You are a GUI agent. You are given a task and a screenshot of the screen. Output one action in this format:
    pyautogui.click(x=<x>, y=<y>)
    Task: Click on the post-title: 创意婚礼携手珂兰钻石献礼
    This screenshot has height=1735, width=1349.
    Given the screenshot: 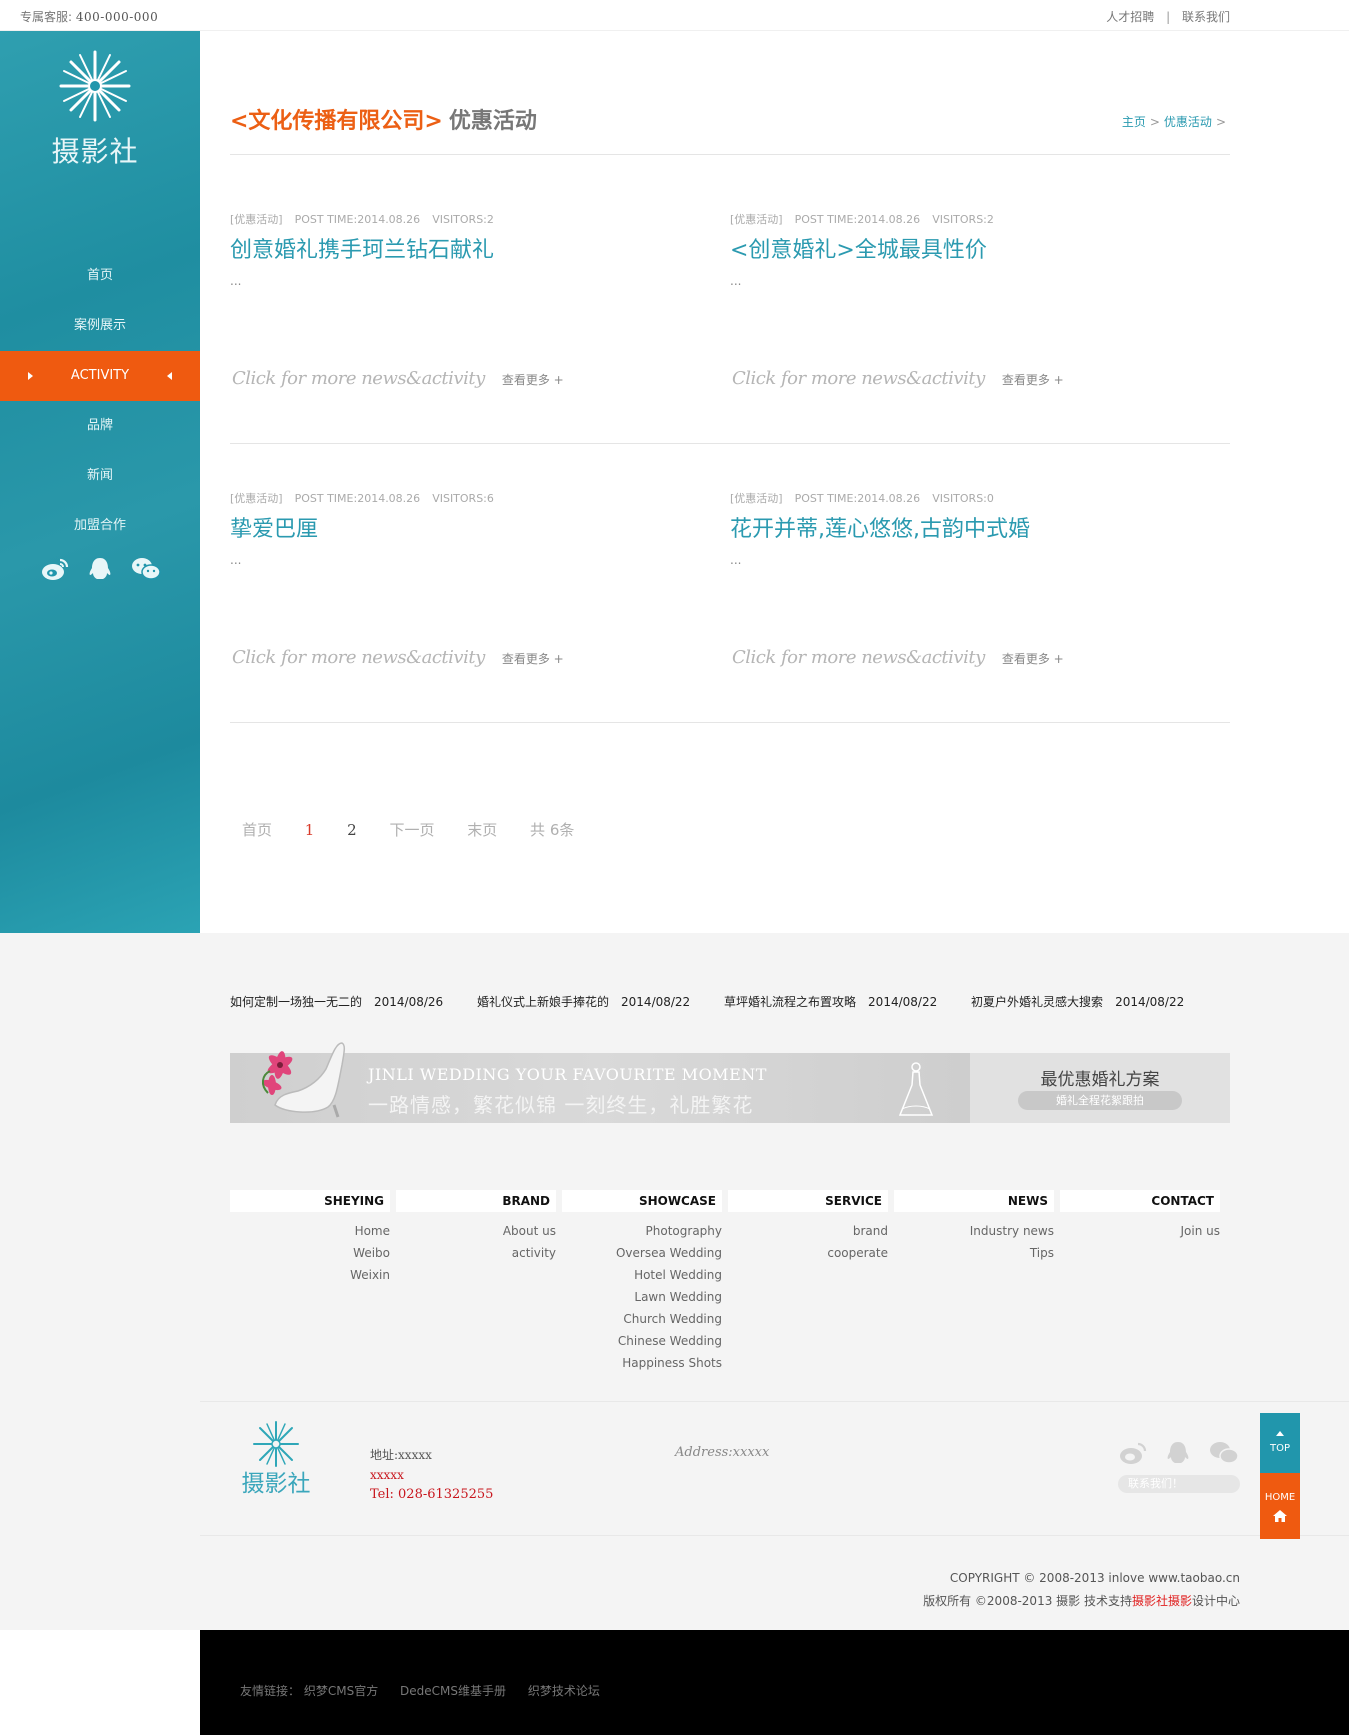 What is the action you would take?
    pyautogui.click(x=480, y=248)
    